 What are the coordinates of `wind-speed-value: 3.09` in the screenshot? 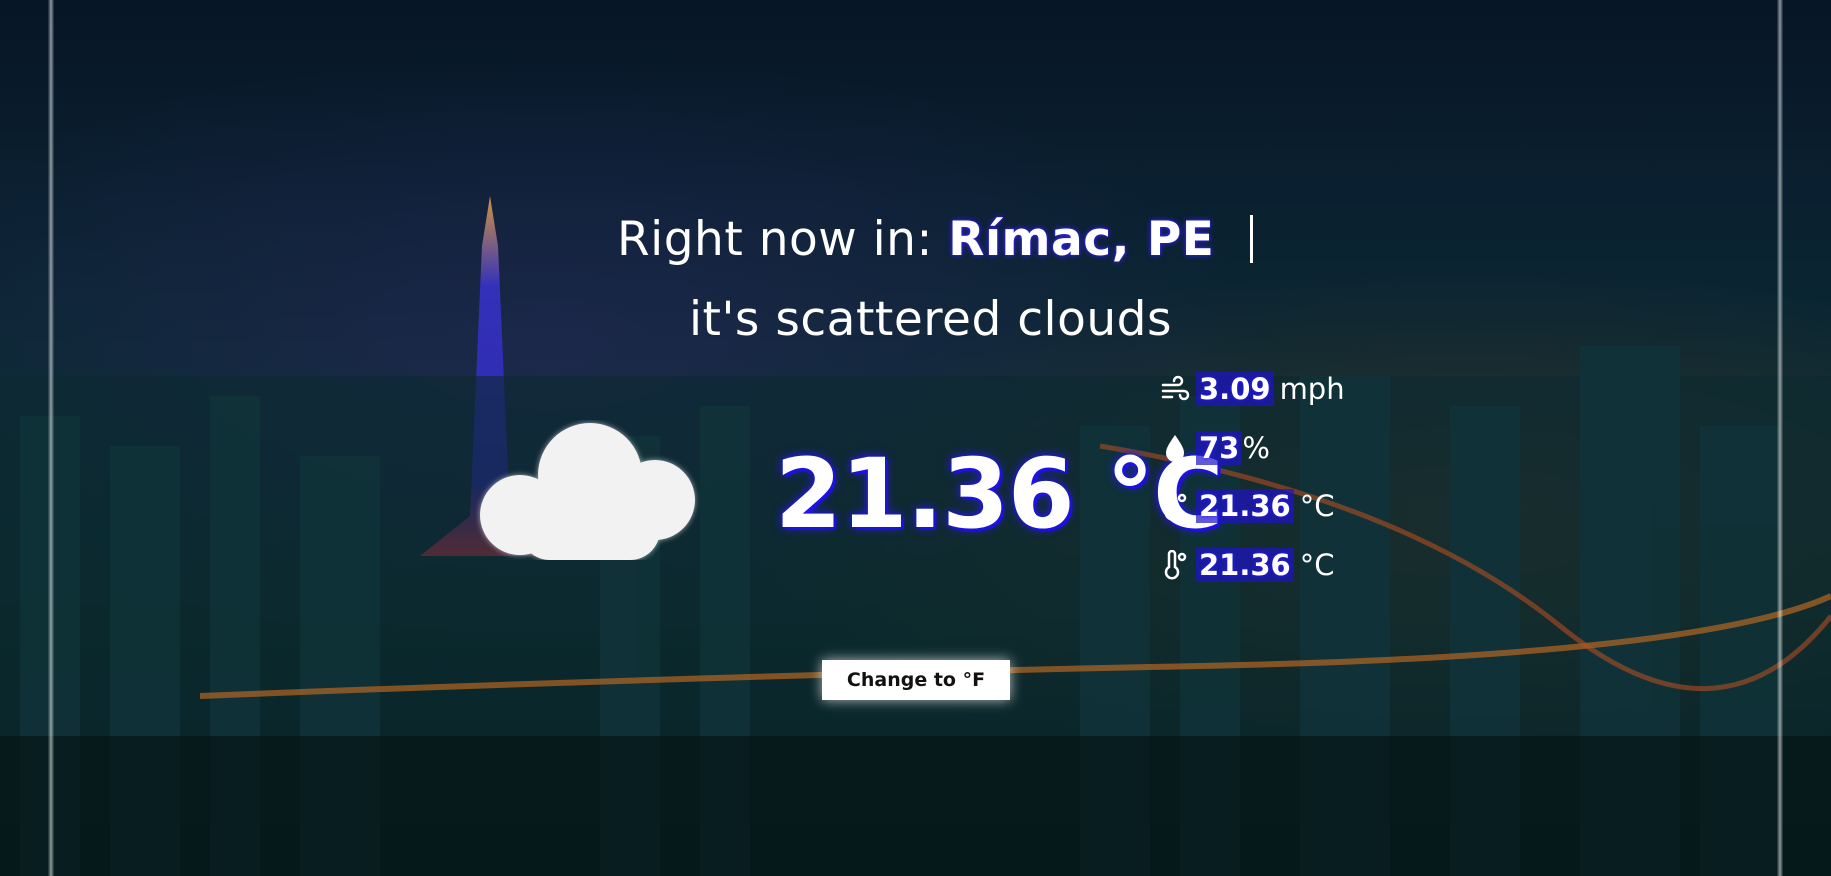 It's located at (1235, 389).